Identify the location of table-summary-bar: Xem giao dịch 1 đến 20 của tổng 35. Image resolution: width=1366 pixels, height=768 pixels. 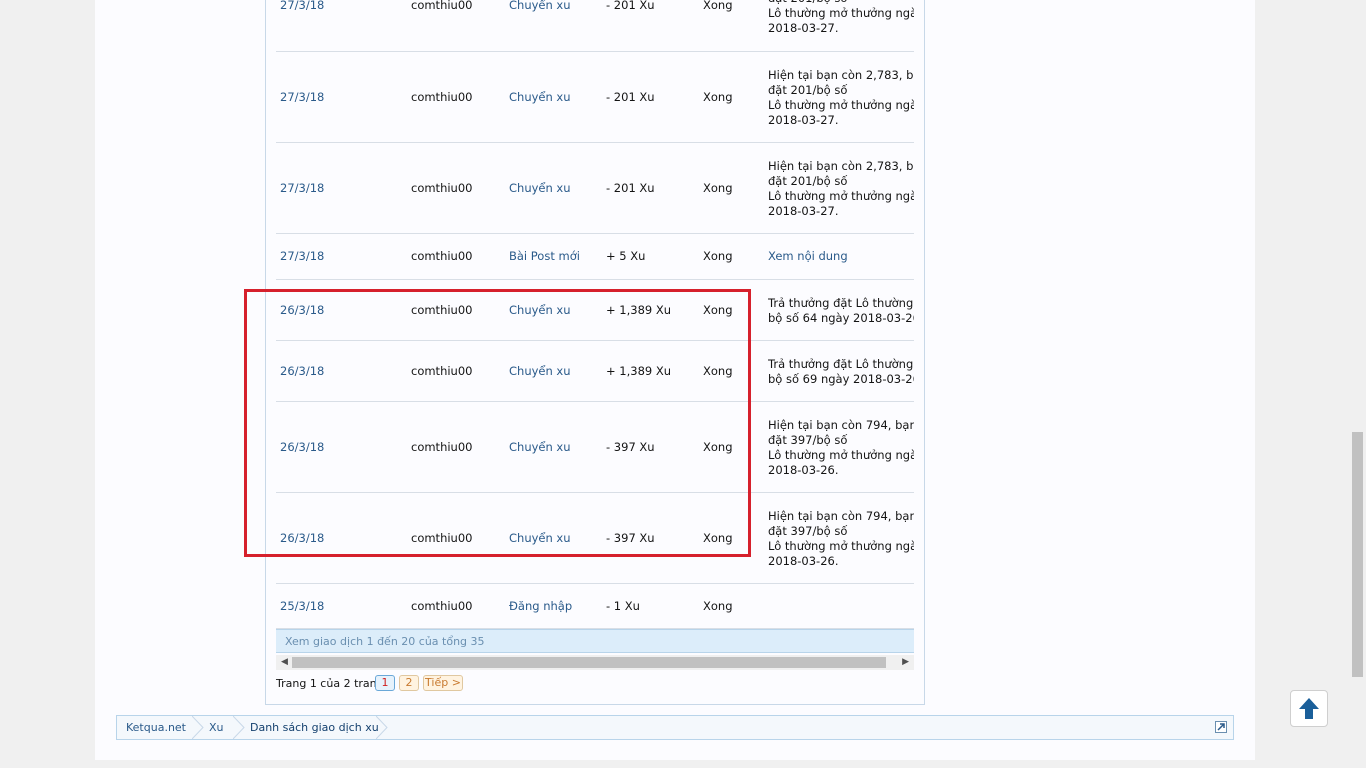
(595, 641).